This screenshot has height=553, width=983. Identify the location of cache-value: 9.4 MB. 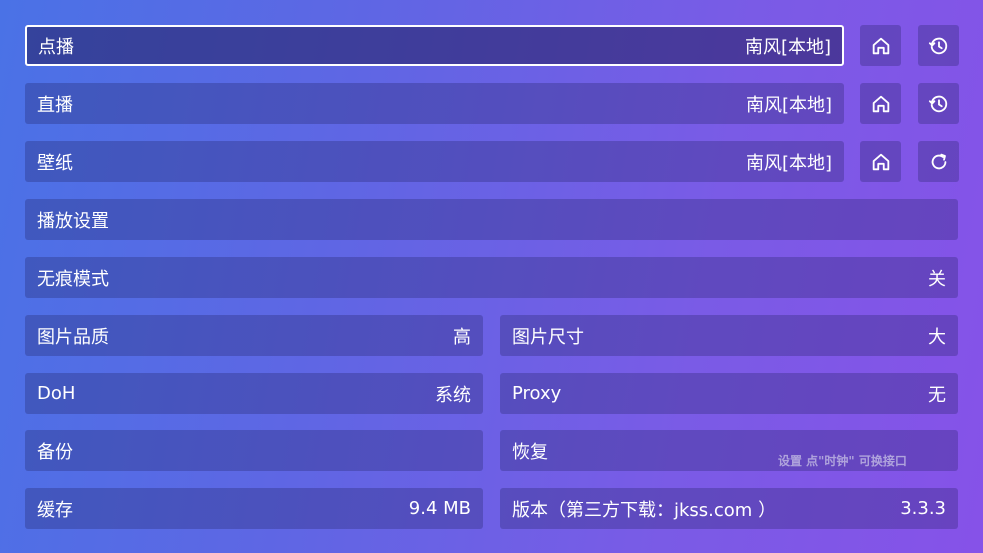
(439, 508).